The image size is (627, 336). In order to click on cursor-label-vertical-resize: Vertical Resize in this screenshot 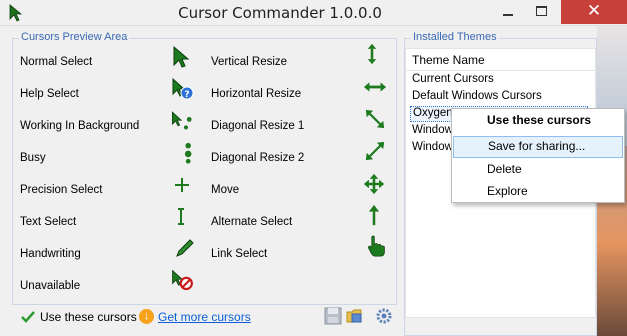, I will do `click(249, 62)`.